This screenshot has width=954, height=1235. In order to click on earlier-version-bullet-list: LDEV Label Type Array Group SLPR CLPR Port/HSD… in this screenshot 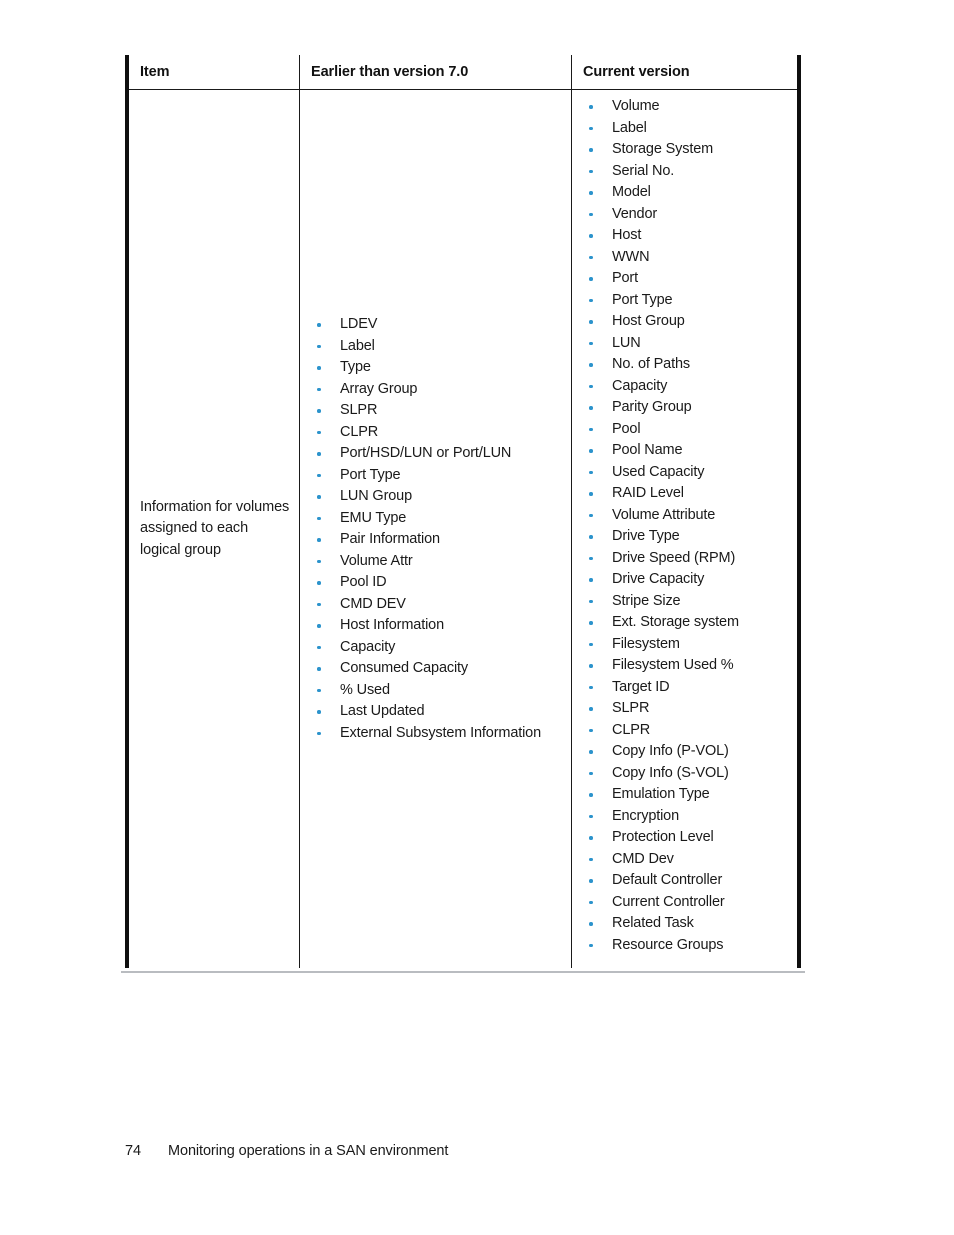, I will do `click(437, 529)`.